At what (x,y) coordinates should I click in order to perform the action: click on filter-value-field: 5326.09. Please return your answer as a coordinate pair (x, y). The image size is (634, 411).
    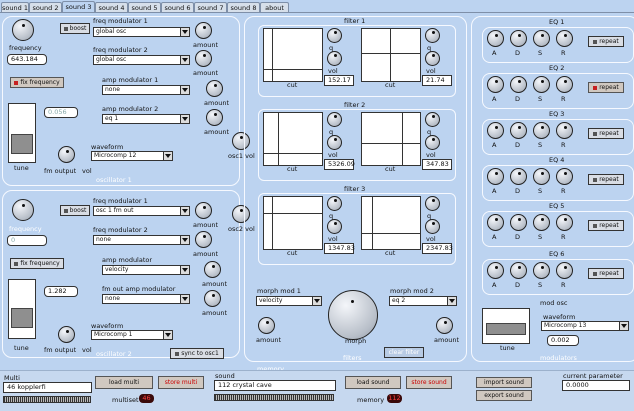
    Looking at the image, I should click on (339, 164).